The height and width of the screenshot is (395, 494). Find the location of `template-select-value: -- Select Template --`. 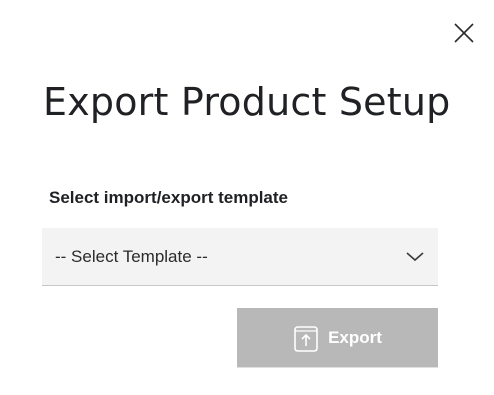

template-select-value: -- Select Template -- is located at coordinates (131, 256).